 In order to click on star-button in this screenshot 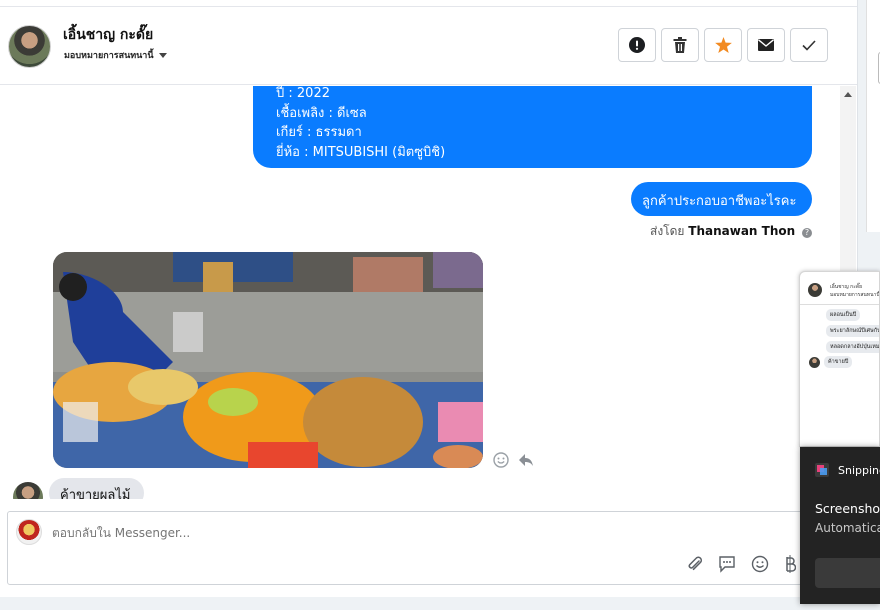, I will do `click(723, 45)`.